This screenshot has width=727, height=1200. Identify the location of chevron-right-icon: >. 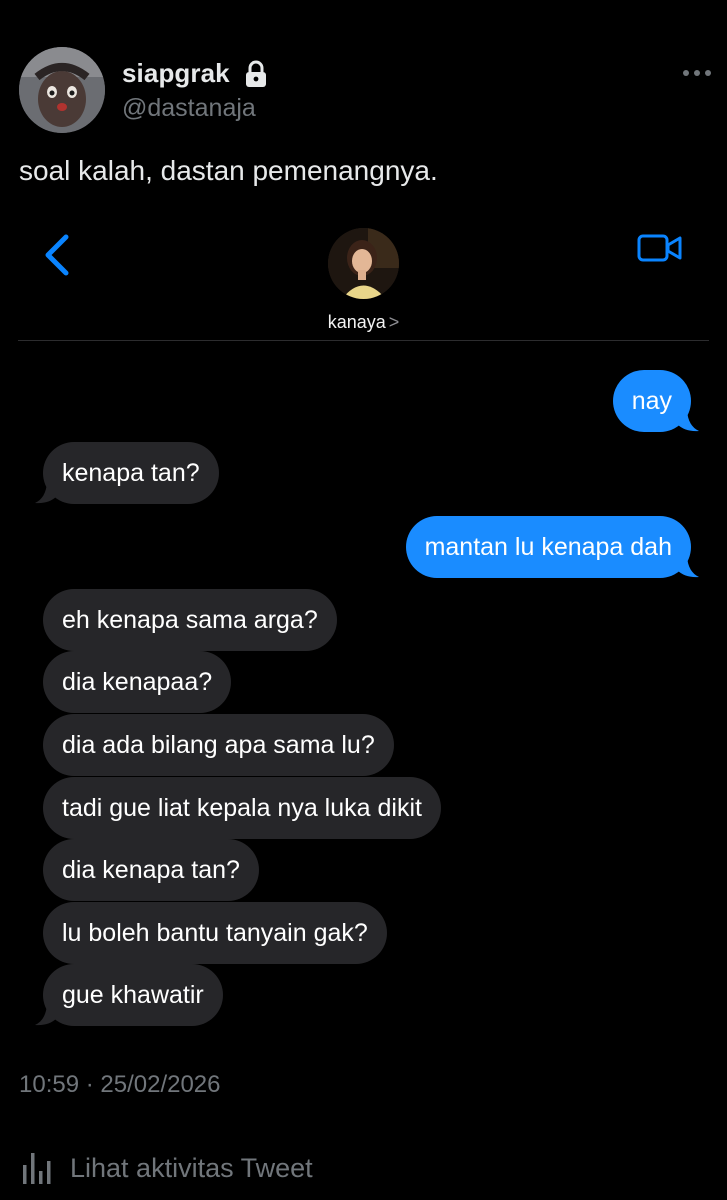
(394, 322).